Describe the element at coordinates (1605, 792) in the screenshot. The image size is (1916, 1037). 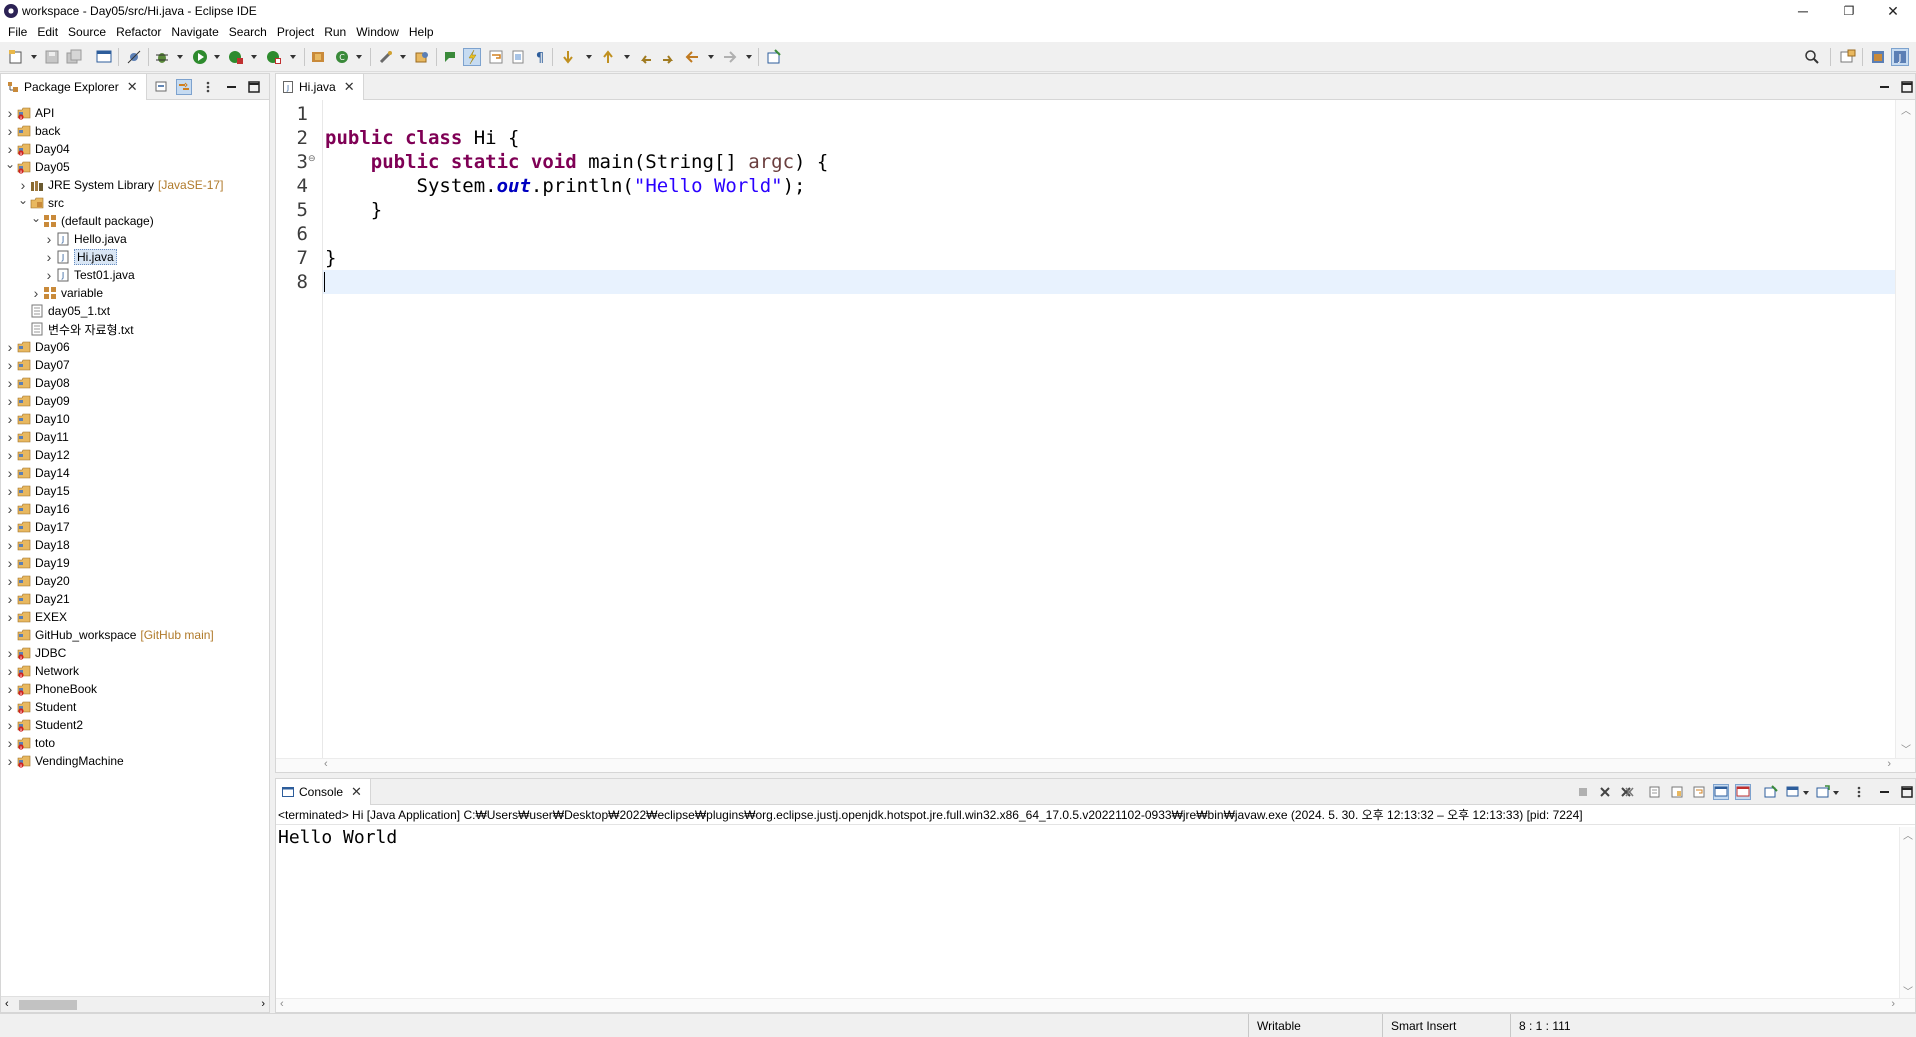
I see `remove-launch-icon` at that location.